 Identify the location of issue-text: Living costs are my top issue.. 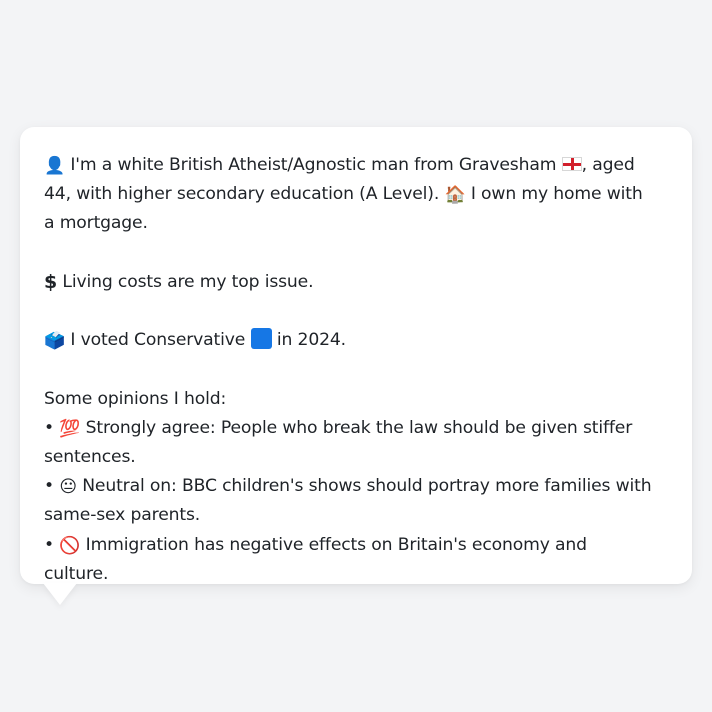
(185, 281).